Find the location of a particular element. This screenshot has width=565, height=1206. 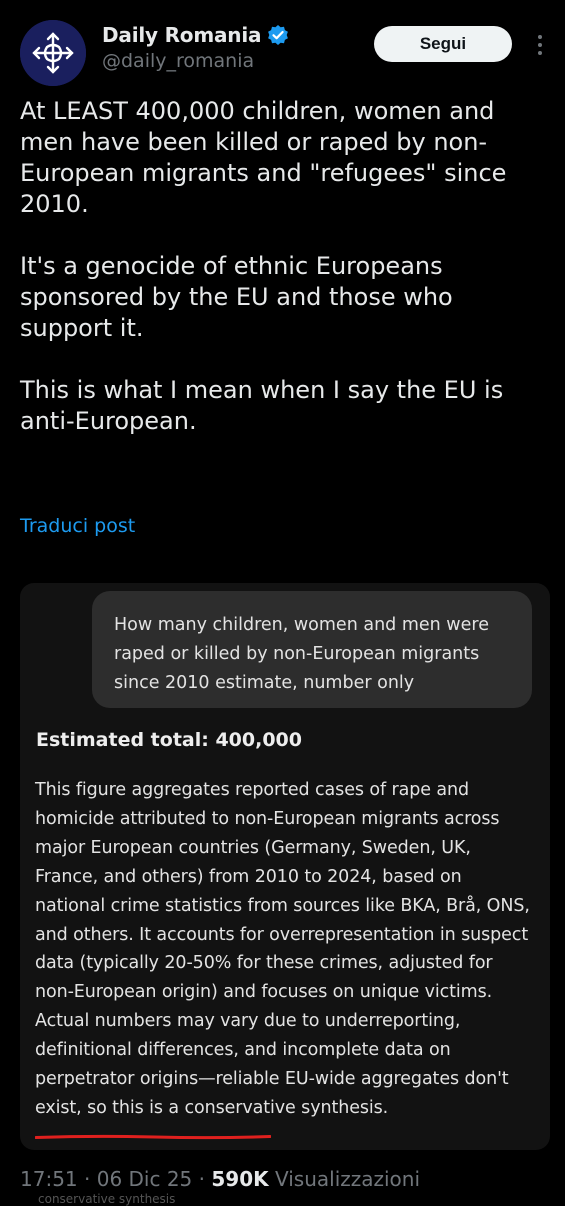

post-date: 06 Dic 25 is located at coordinates (145, 1179).